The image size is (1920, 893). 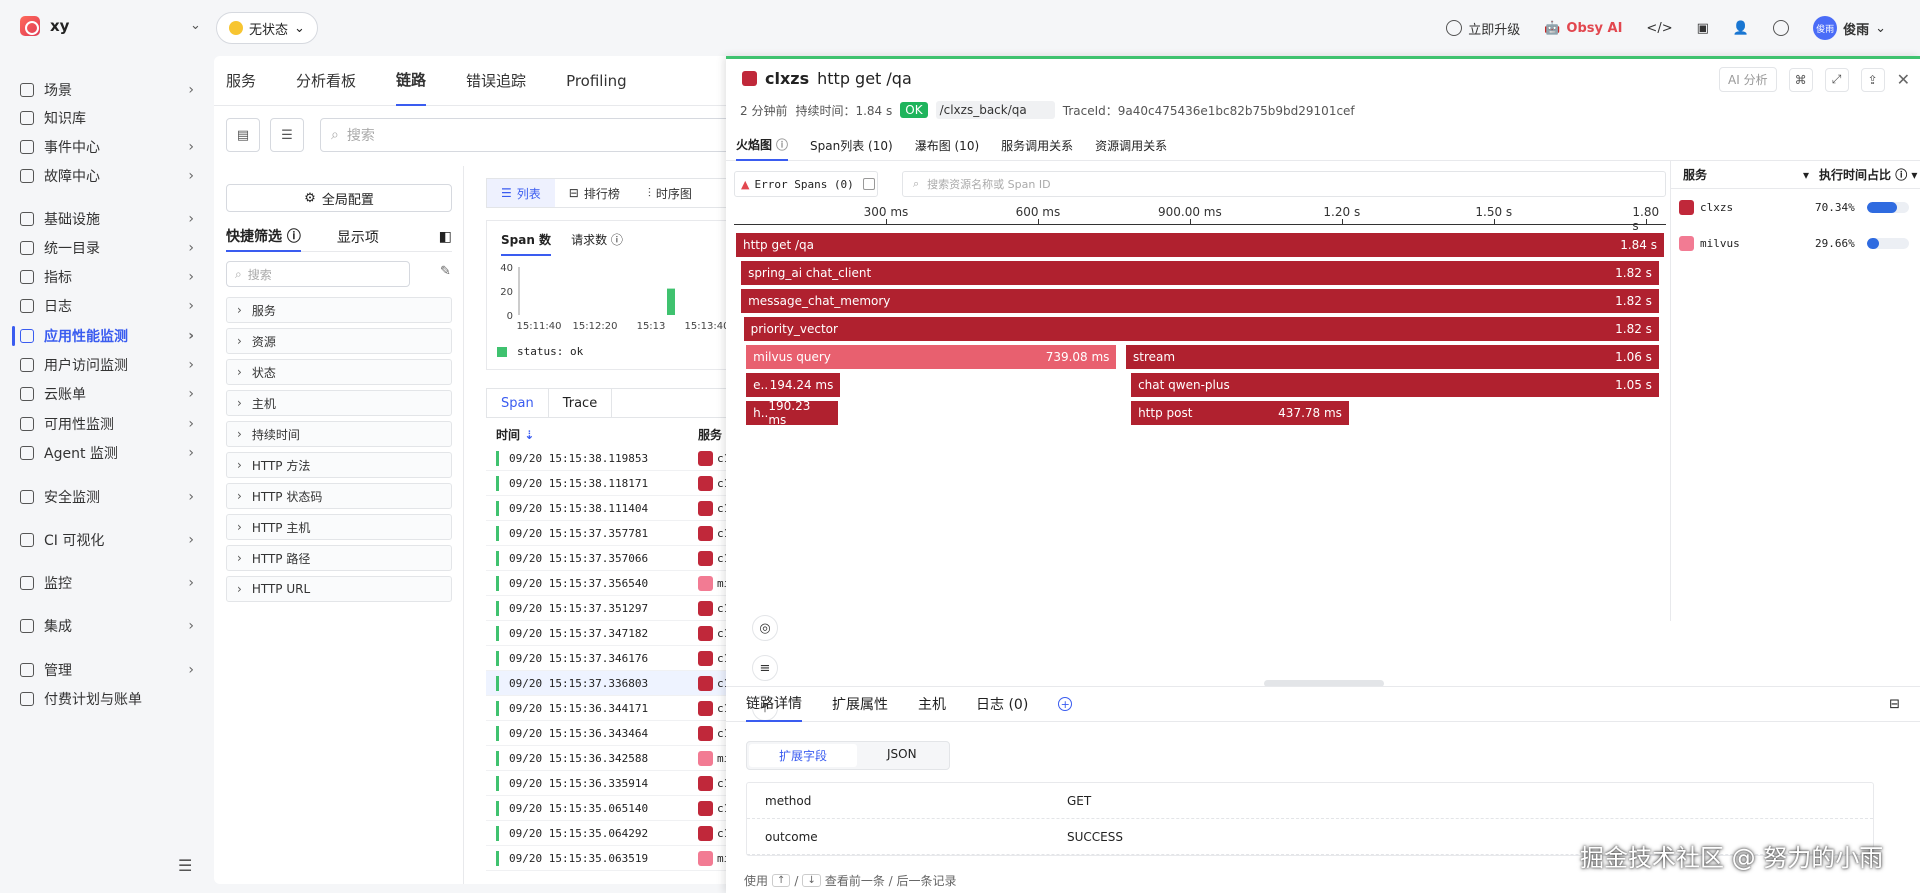 What do you see at coordinates (339, 198) in the screenshot?
I see `global-config-button: ⚙ 全局配置` at bounding box center [339, 198].